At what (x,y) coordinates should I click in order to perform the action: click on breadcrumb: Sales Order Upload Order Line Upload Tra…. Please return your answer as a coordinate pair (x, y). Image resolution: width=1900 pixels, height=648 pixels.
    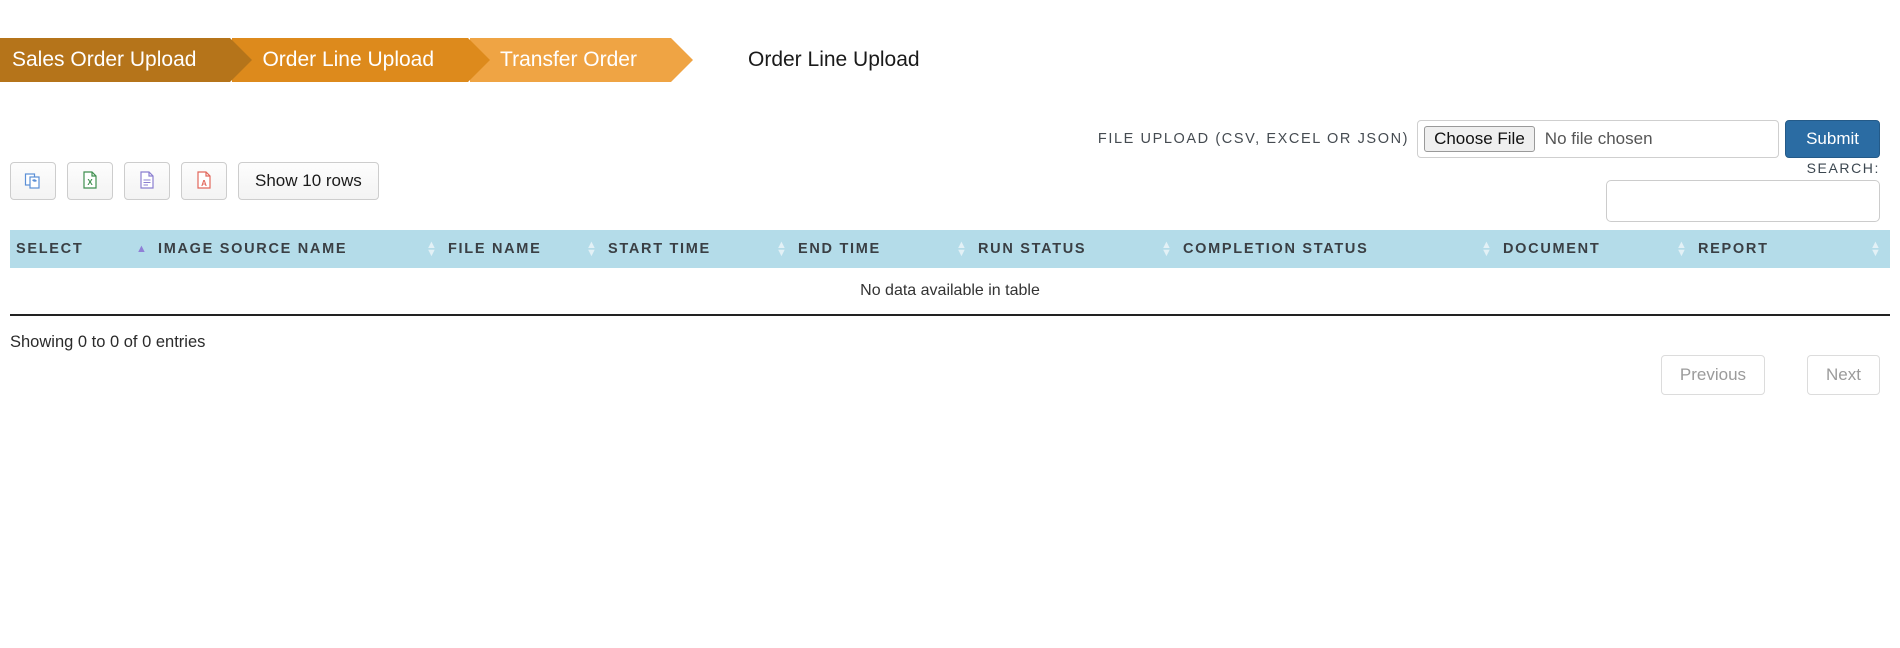
    Looking at the image, I should click on (346, 60).